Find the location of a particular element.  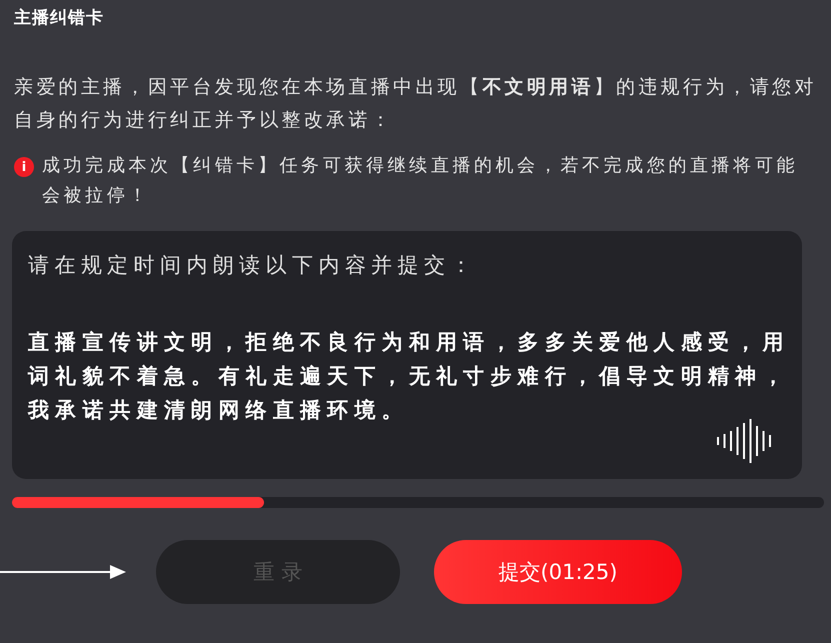

arrow-icon is located at coordinates (63, 572).